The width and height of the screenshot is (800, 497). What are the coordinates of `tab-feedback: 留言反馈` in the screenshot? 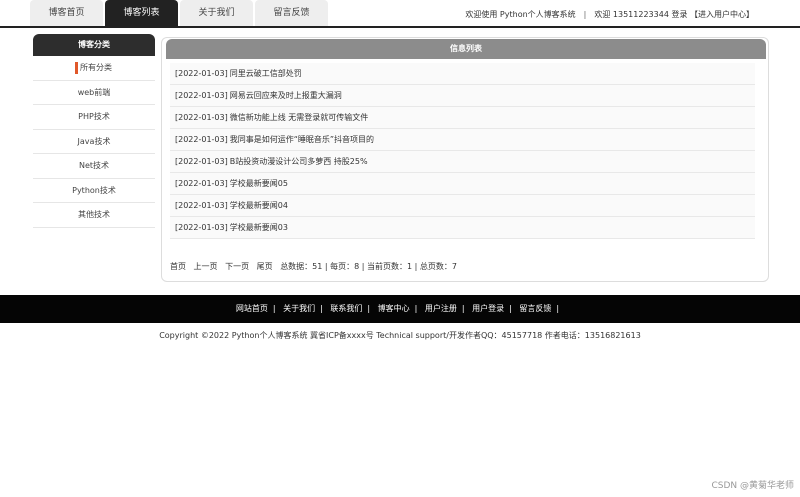 It's located at (291, 13).